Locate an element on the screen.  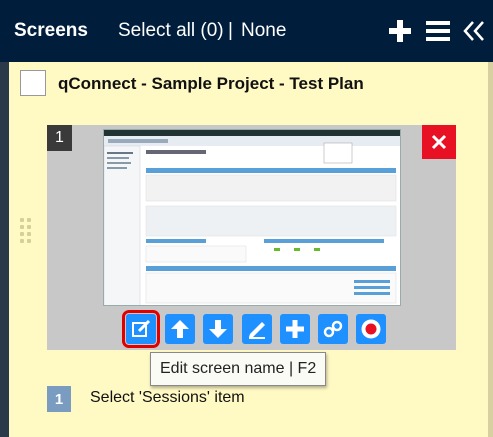
link-button is located at coordinates (333, 329).